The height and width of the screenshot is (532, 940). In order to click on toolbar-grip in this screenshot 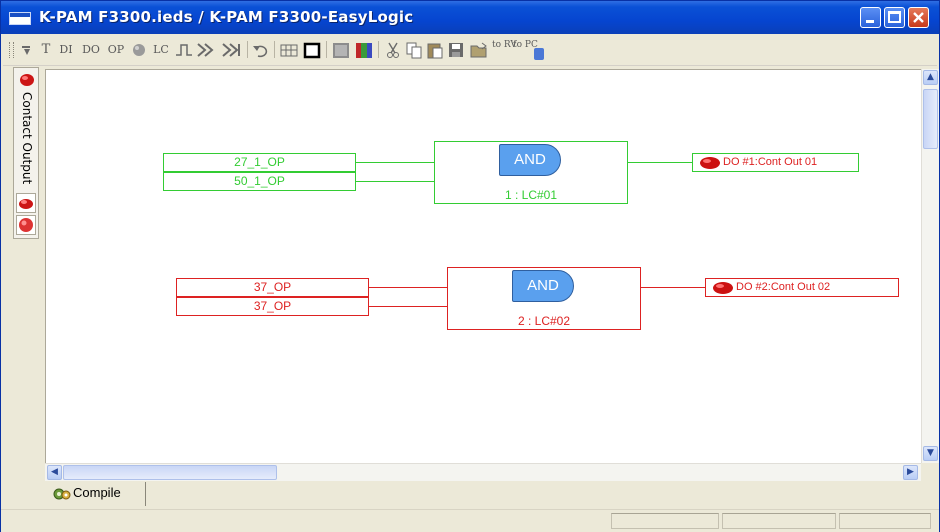, I will do `click(11, 50)`.